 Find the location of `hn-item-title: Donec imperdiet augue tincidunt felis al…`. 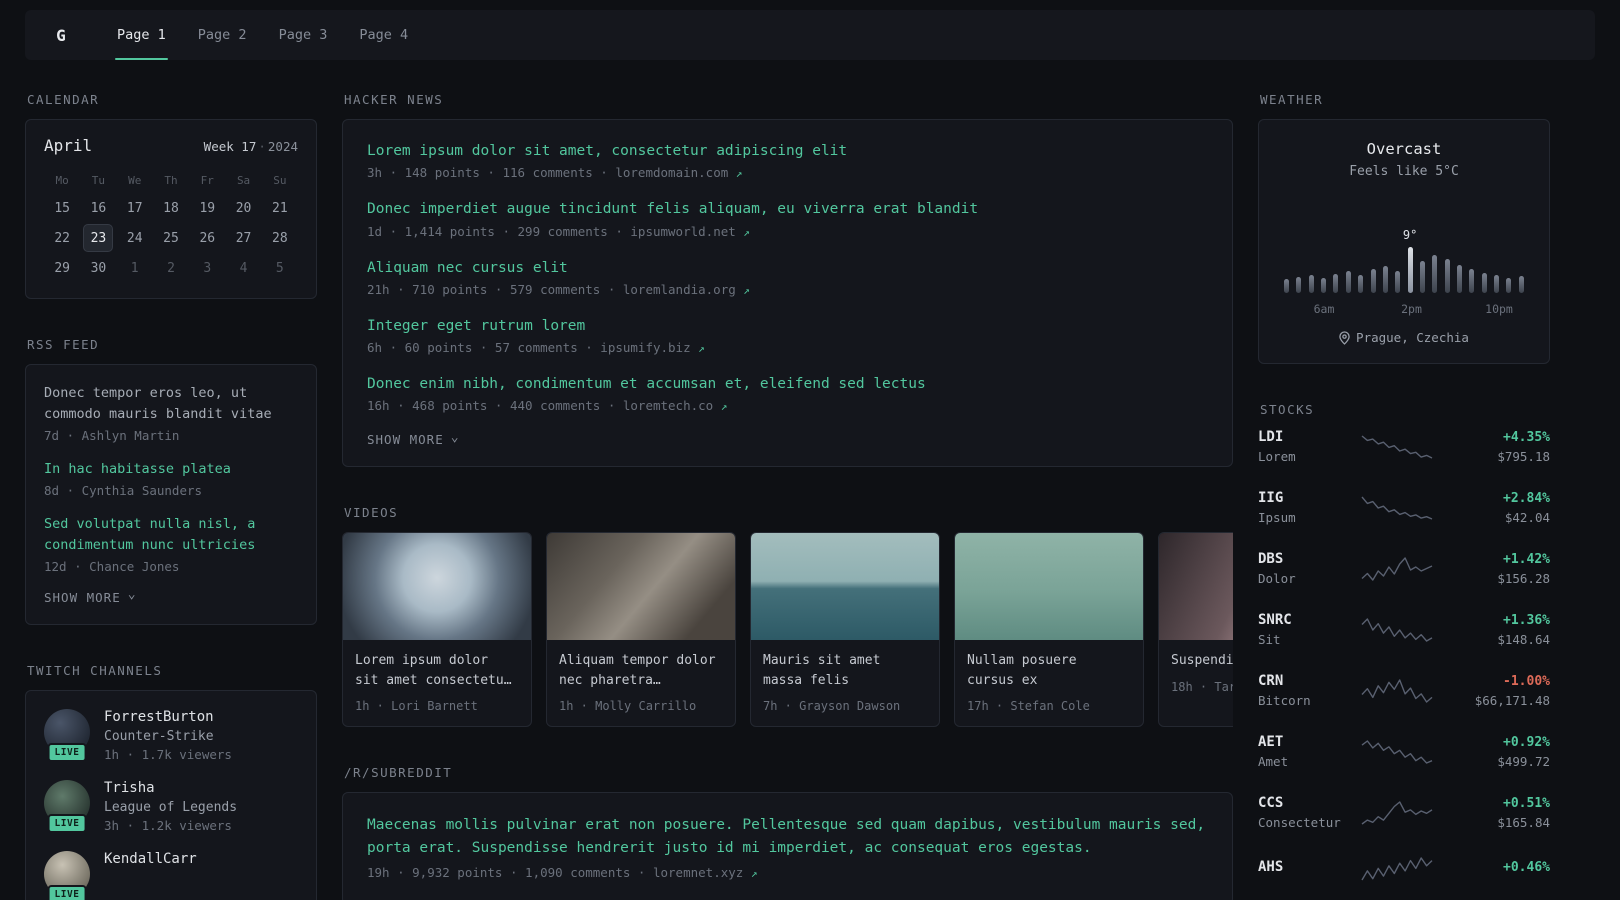

hn-item-title: Donec imperdiet augue tincidunt felis al… is located at coordinates (787, 209).